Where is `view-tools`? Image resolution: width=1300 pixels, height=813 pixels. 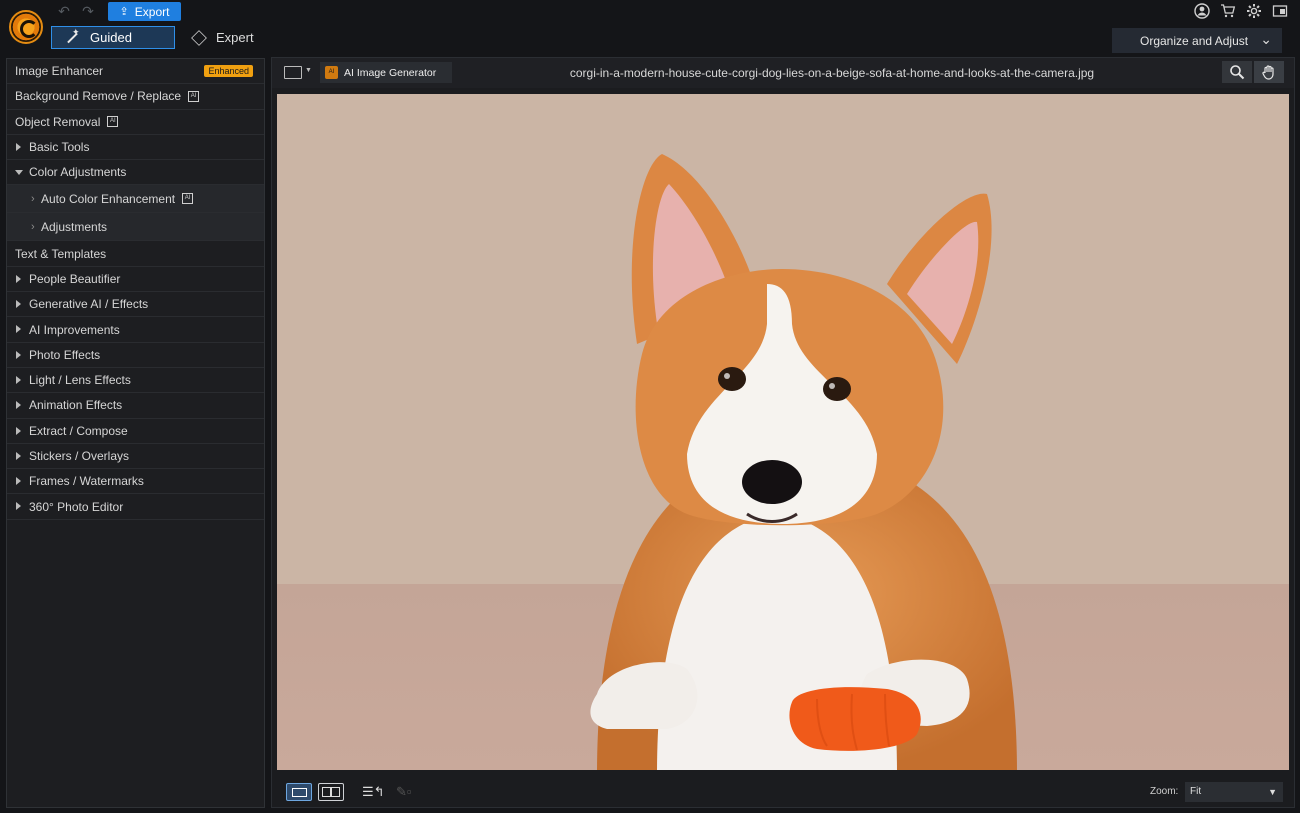
view-tools is located at coordinates (1253, 72).